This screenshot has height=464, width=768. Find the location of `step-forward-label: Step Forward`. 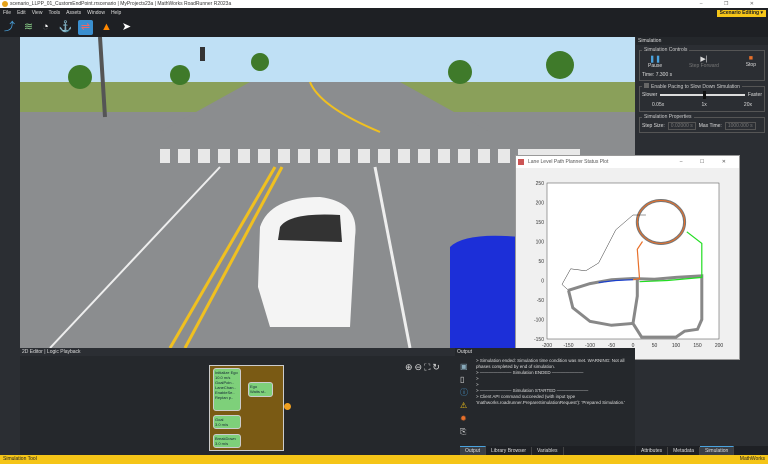

step-forward-label: Step Forward is located at coordinates (703, 66).